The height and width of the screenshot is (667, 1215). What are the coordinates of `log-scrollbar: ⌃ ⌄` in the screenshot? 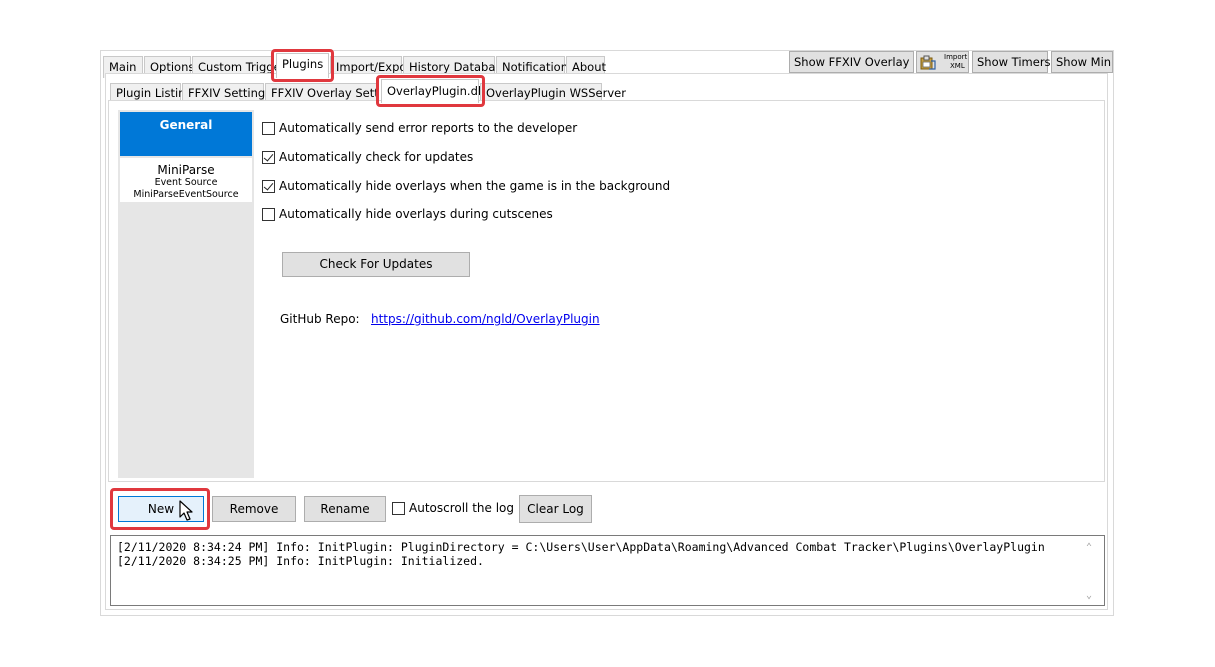 It's located at (1089, 571).